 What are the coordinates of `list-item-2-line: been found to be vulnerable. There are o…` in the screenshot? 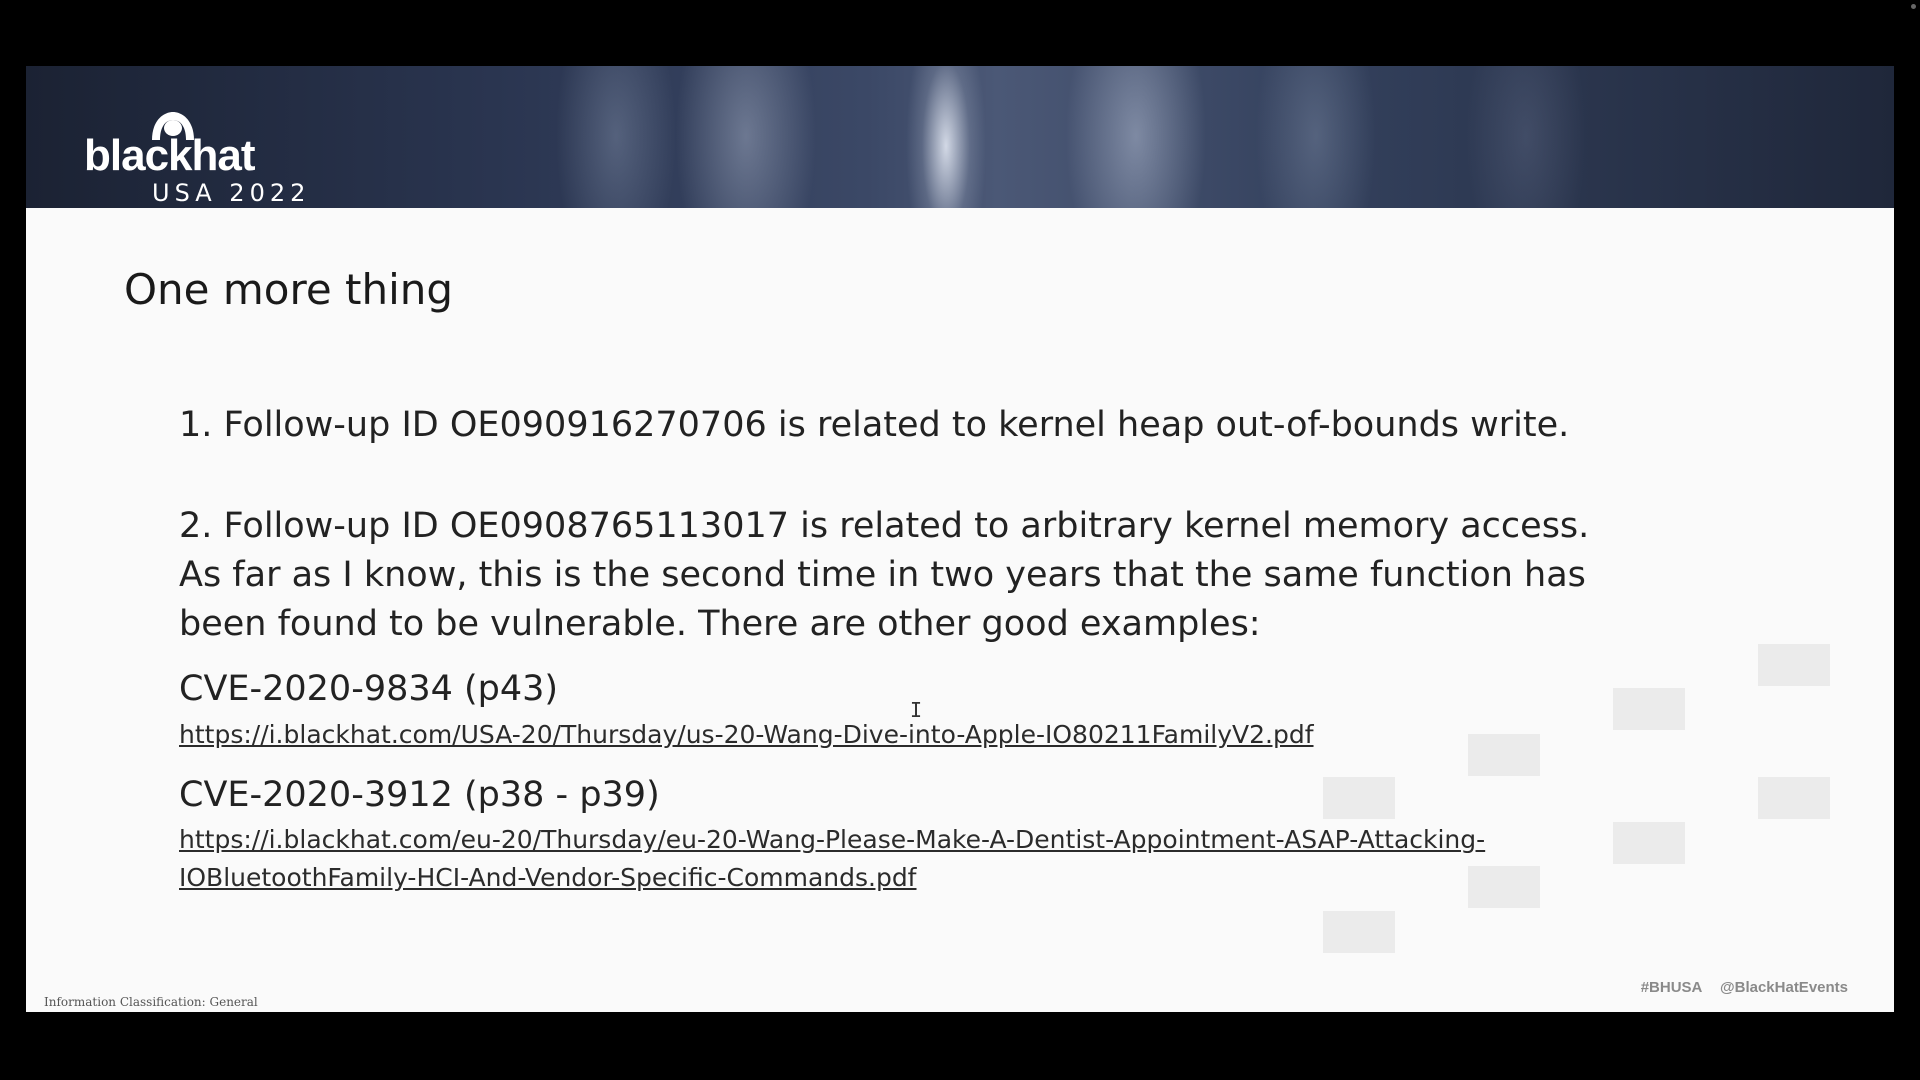 It's located at (720, 624).